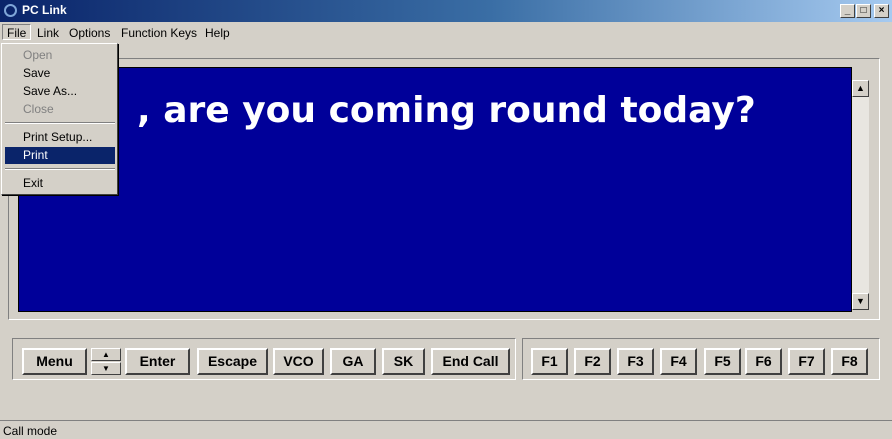 The height and width of the screenshot is (439, 892). What do you see at coordinates (10, 10) in the screenshot?
I see `app-icon` at bounding box center [10, 10].